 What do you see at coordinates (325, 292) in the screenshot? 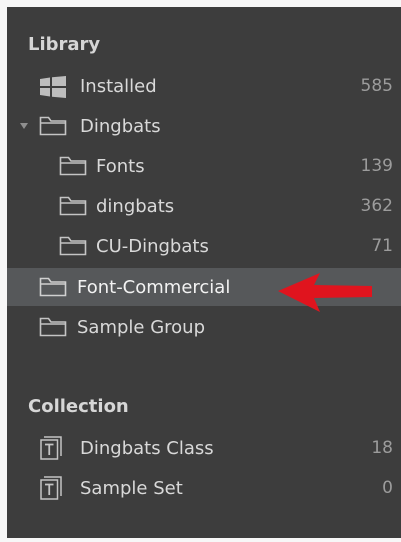
I see `red-arrow-icon` at bounding box center [325, 292].